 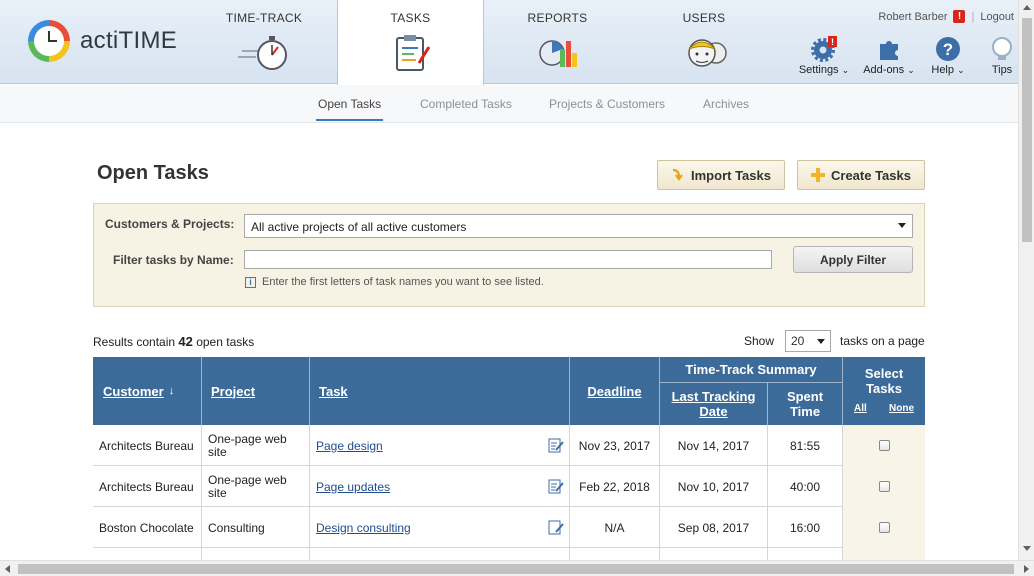 I want to click on clock-logo-icon, so click(x=49, y=41).